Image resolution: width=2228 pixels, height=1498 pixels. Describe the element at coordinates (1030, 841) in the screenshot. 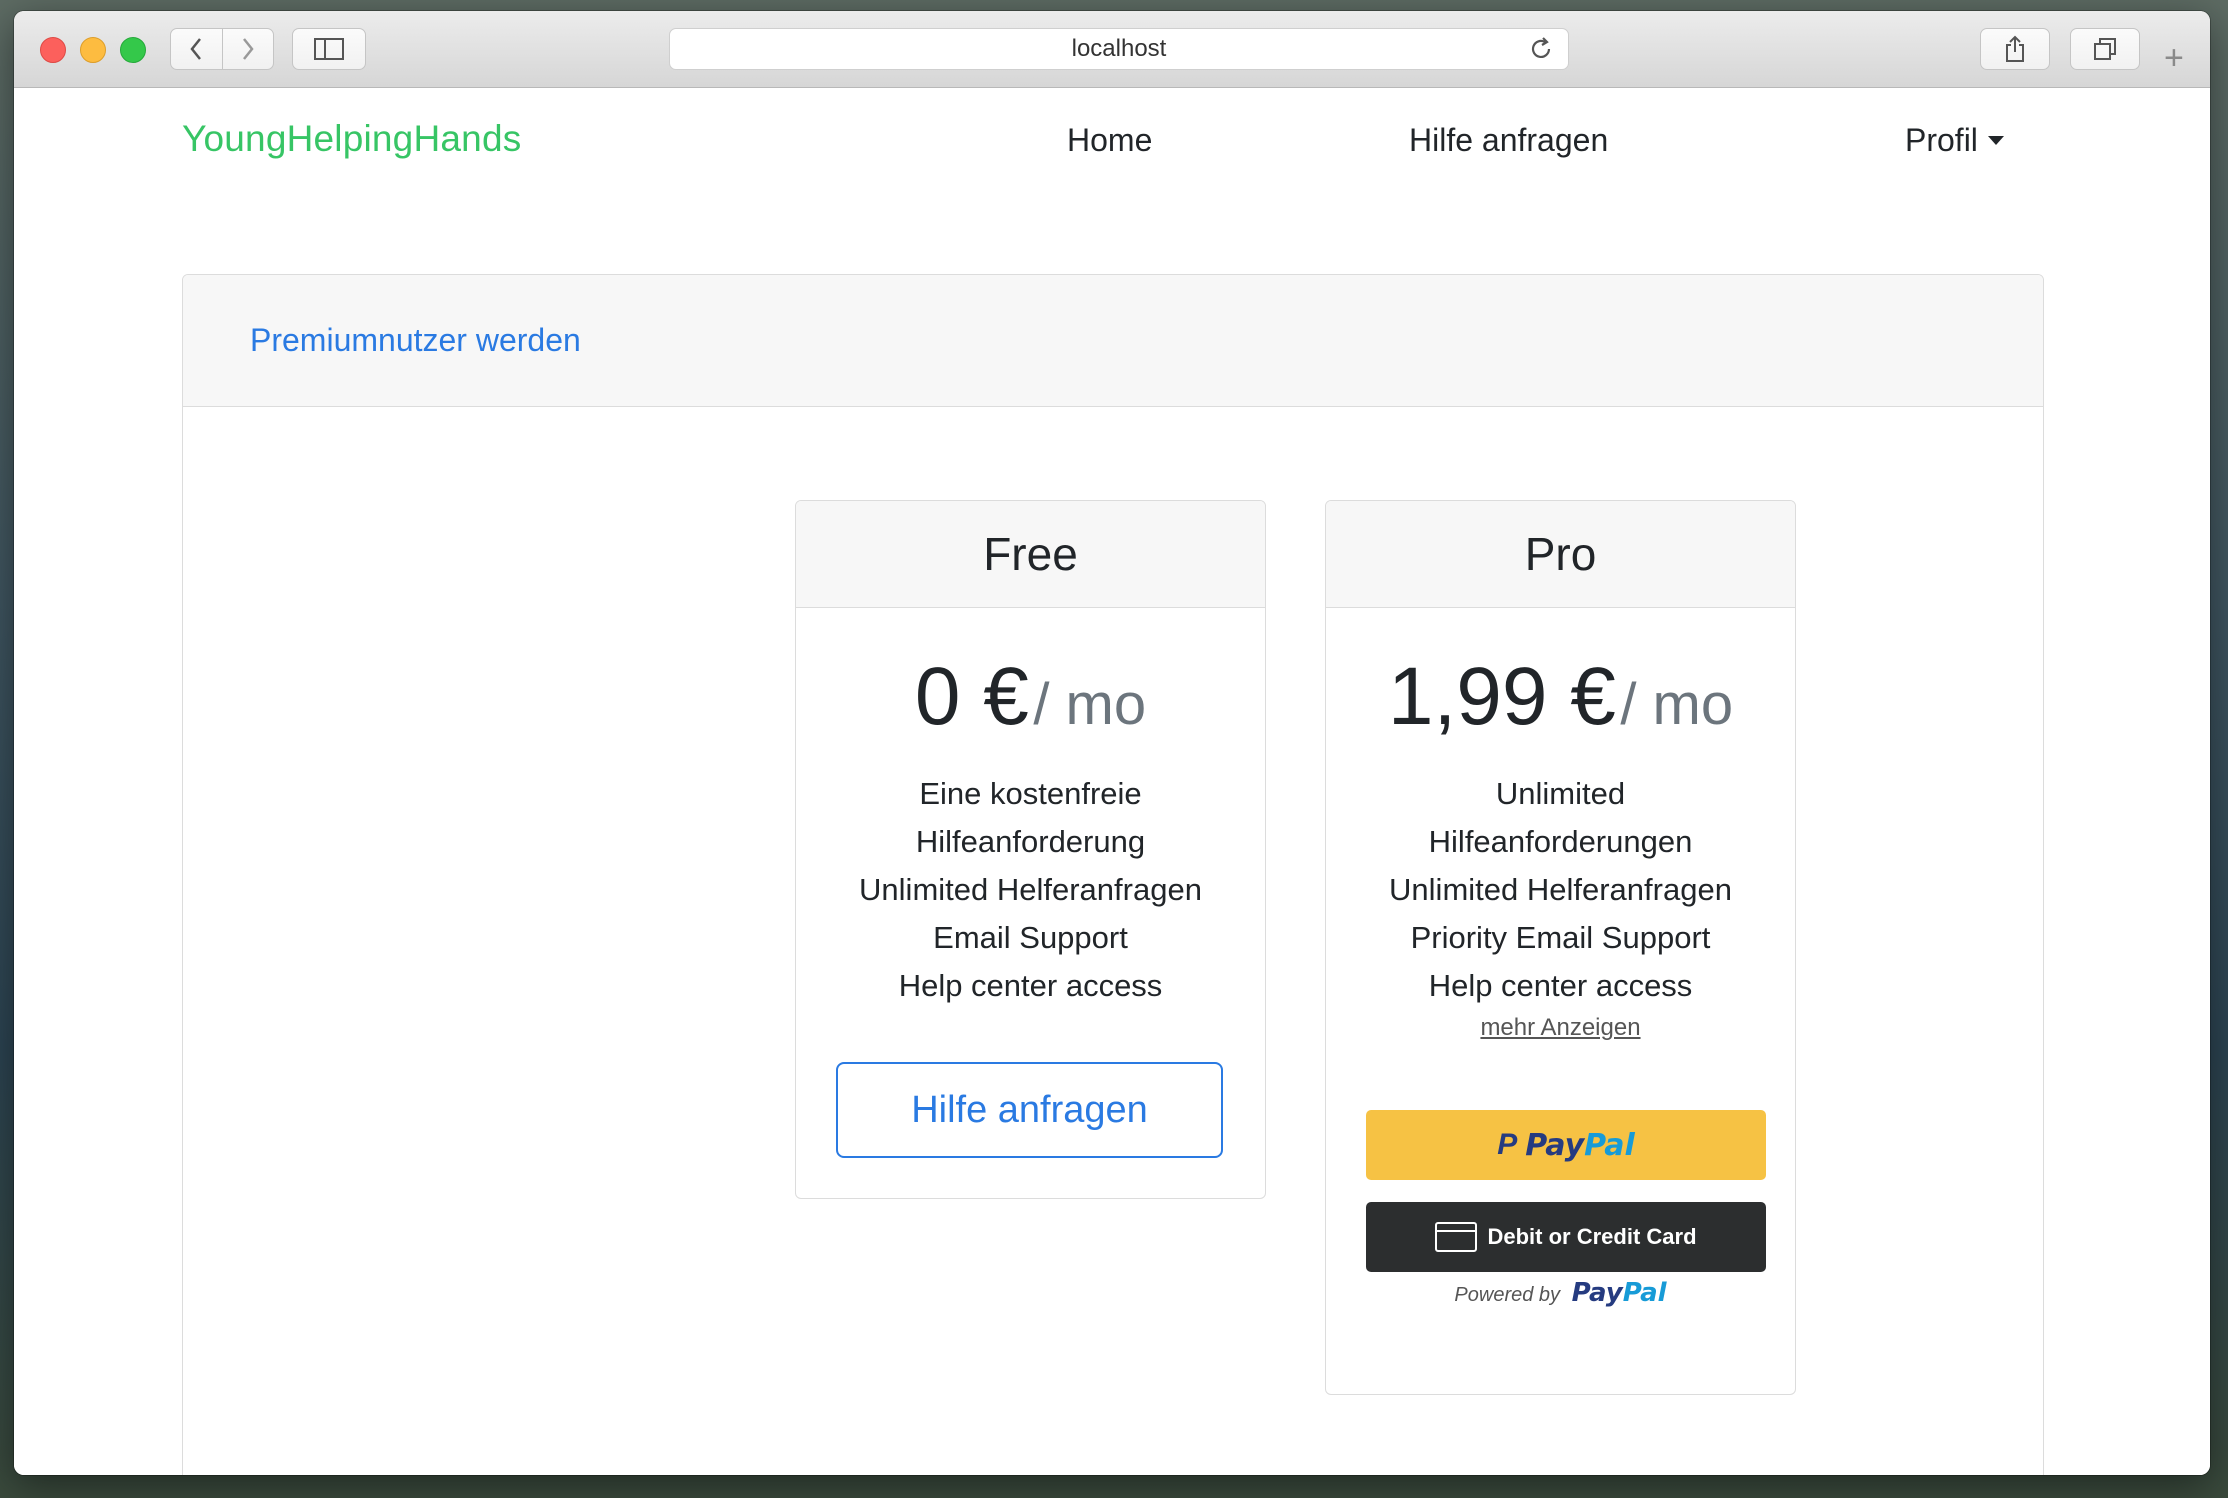

I see `feature-item: Hilfeanforderung` at that location.